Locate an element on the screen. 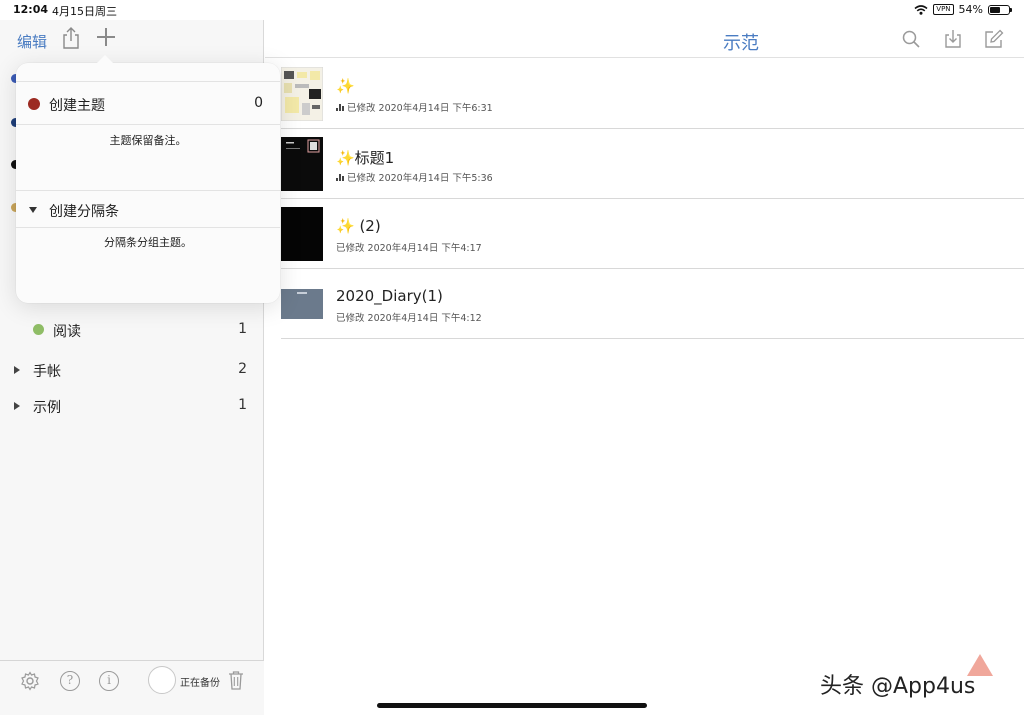 The height and width of the screenshot is (715, 1024). sidebar-item-examples: 示例 1 is located at coordinates (132, 406).